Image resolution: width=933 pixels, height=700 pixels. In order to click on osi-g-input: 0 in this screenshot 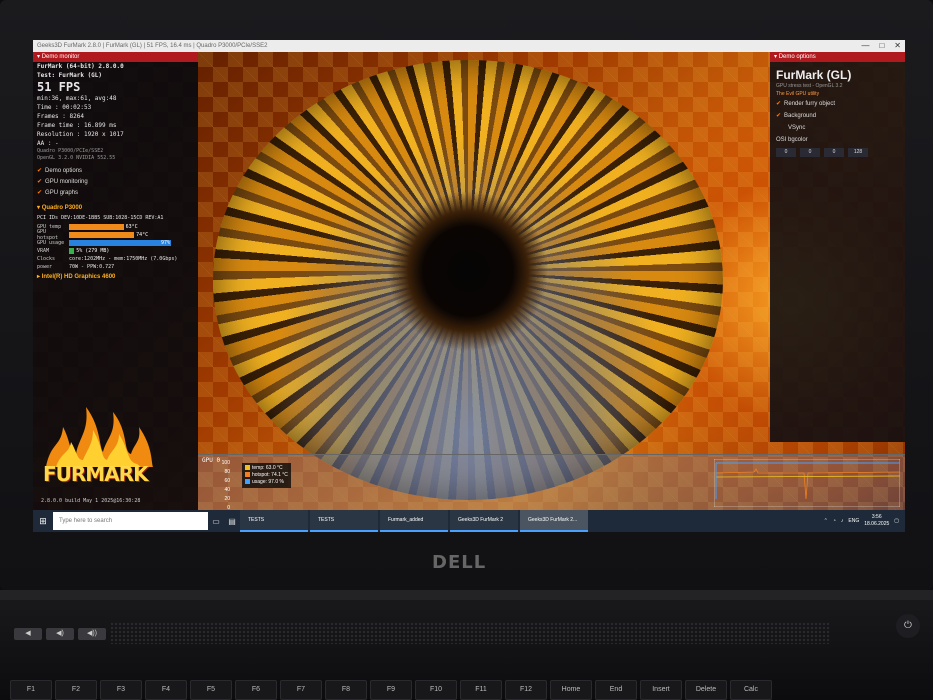, I will do `click(810, 152)`.